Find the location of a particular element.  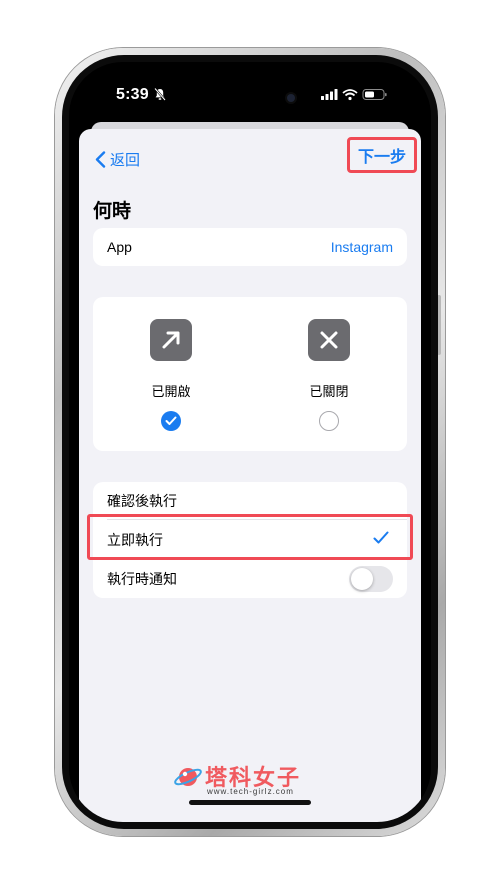

home-indicator is located at coordinates (250, 802).